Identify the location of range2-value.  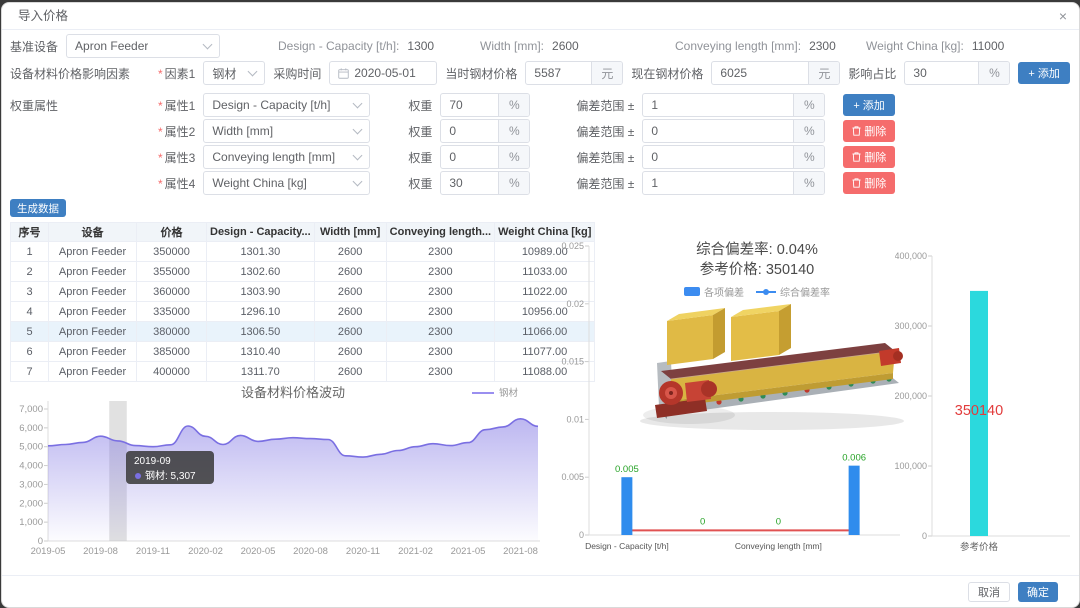
(718, 131).